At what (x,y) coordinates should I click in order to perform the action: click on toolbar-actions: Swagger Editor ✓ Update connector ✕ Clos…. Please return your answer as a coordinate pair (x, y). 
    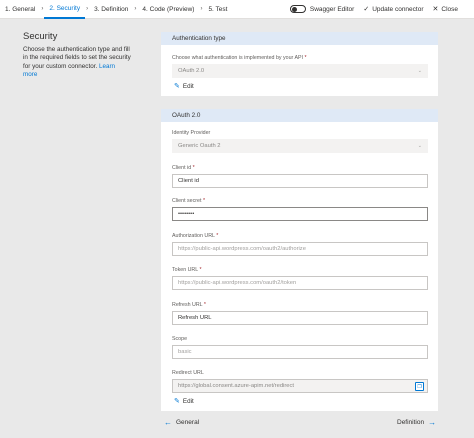
    Looking at the image, I should click on (381, 9).